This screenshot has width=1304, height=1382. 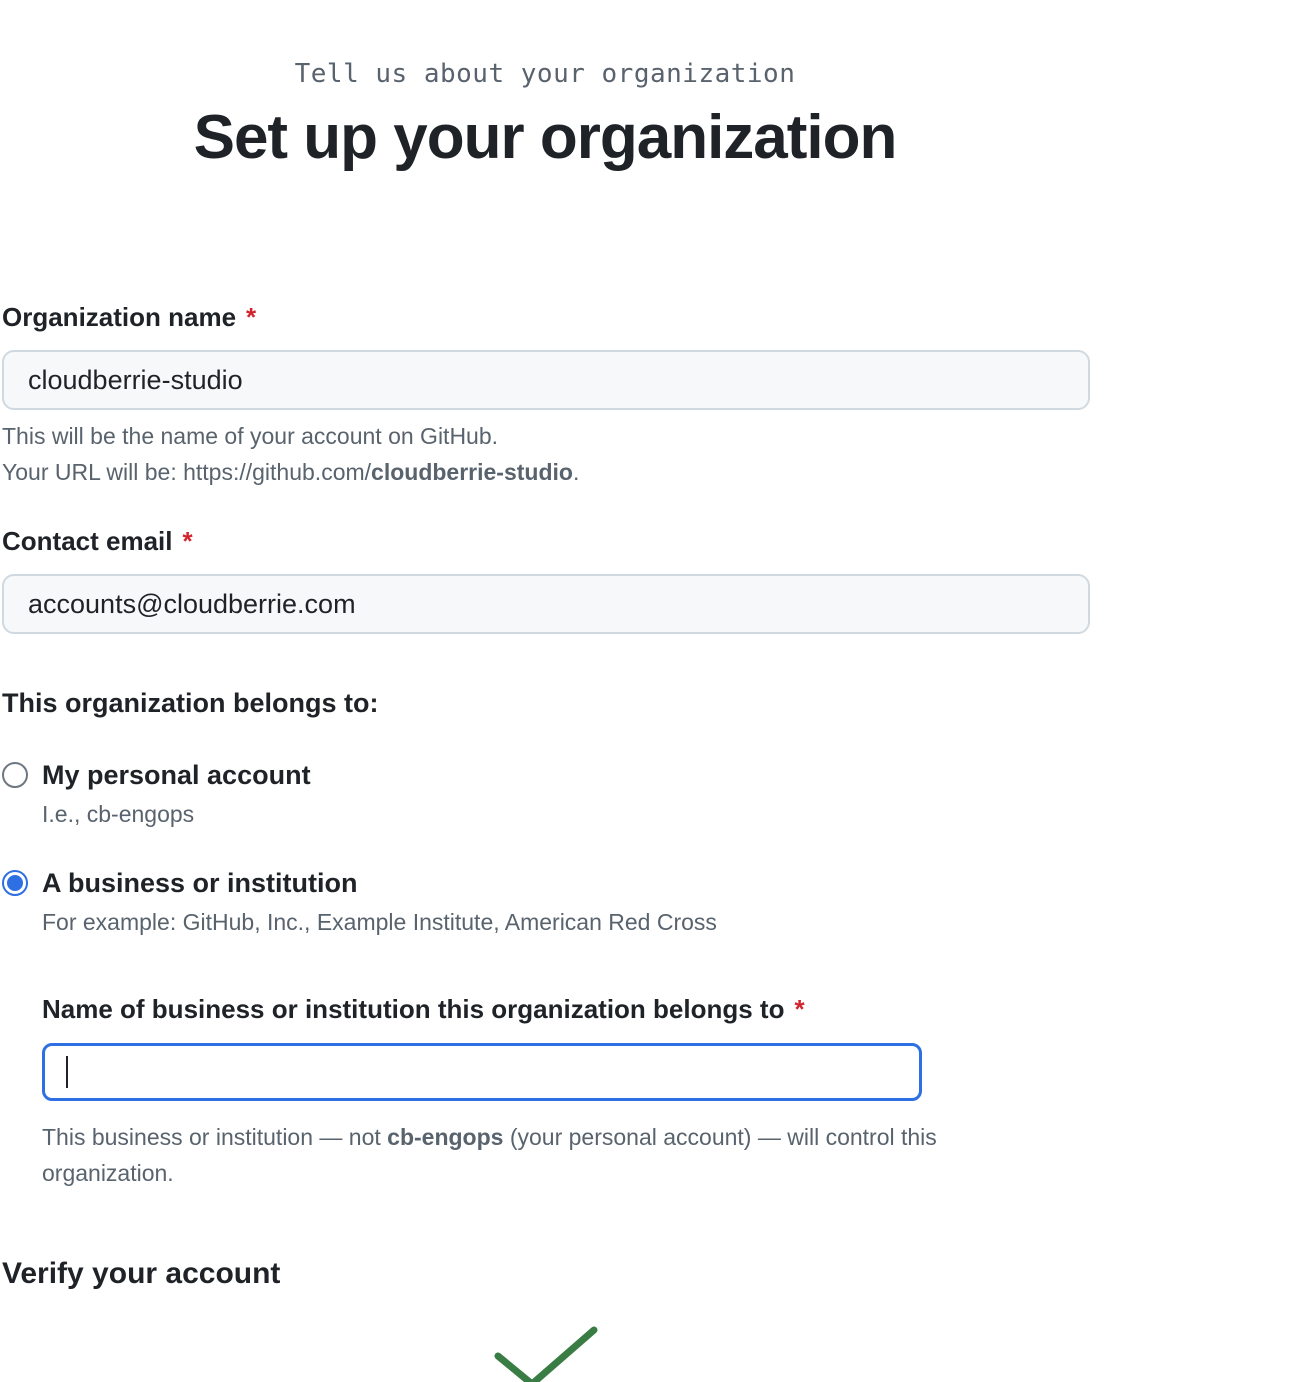 What do you see at coordinates (108, 1173) in the screenshot?
I see `business-name-hint-line2: organization.` at bounding box center [108, 1173].